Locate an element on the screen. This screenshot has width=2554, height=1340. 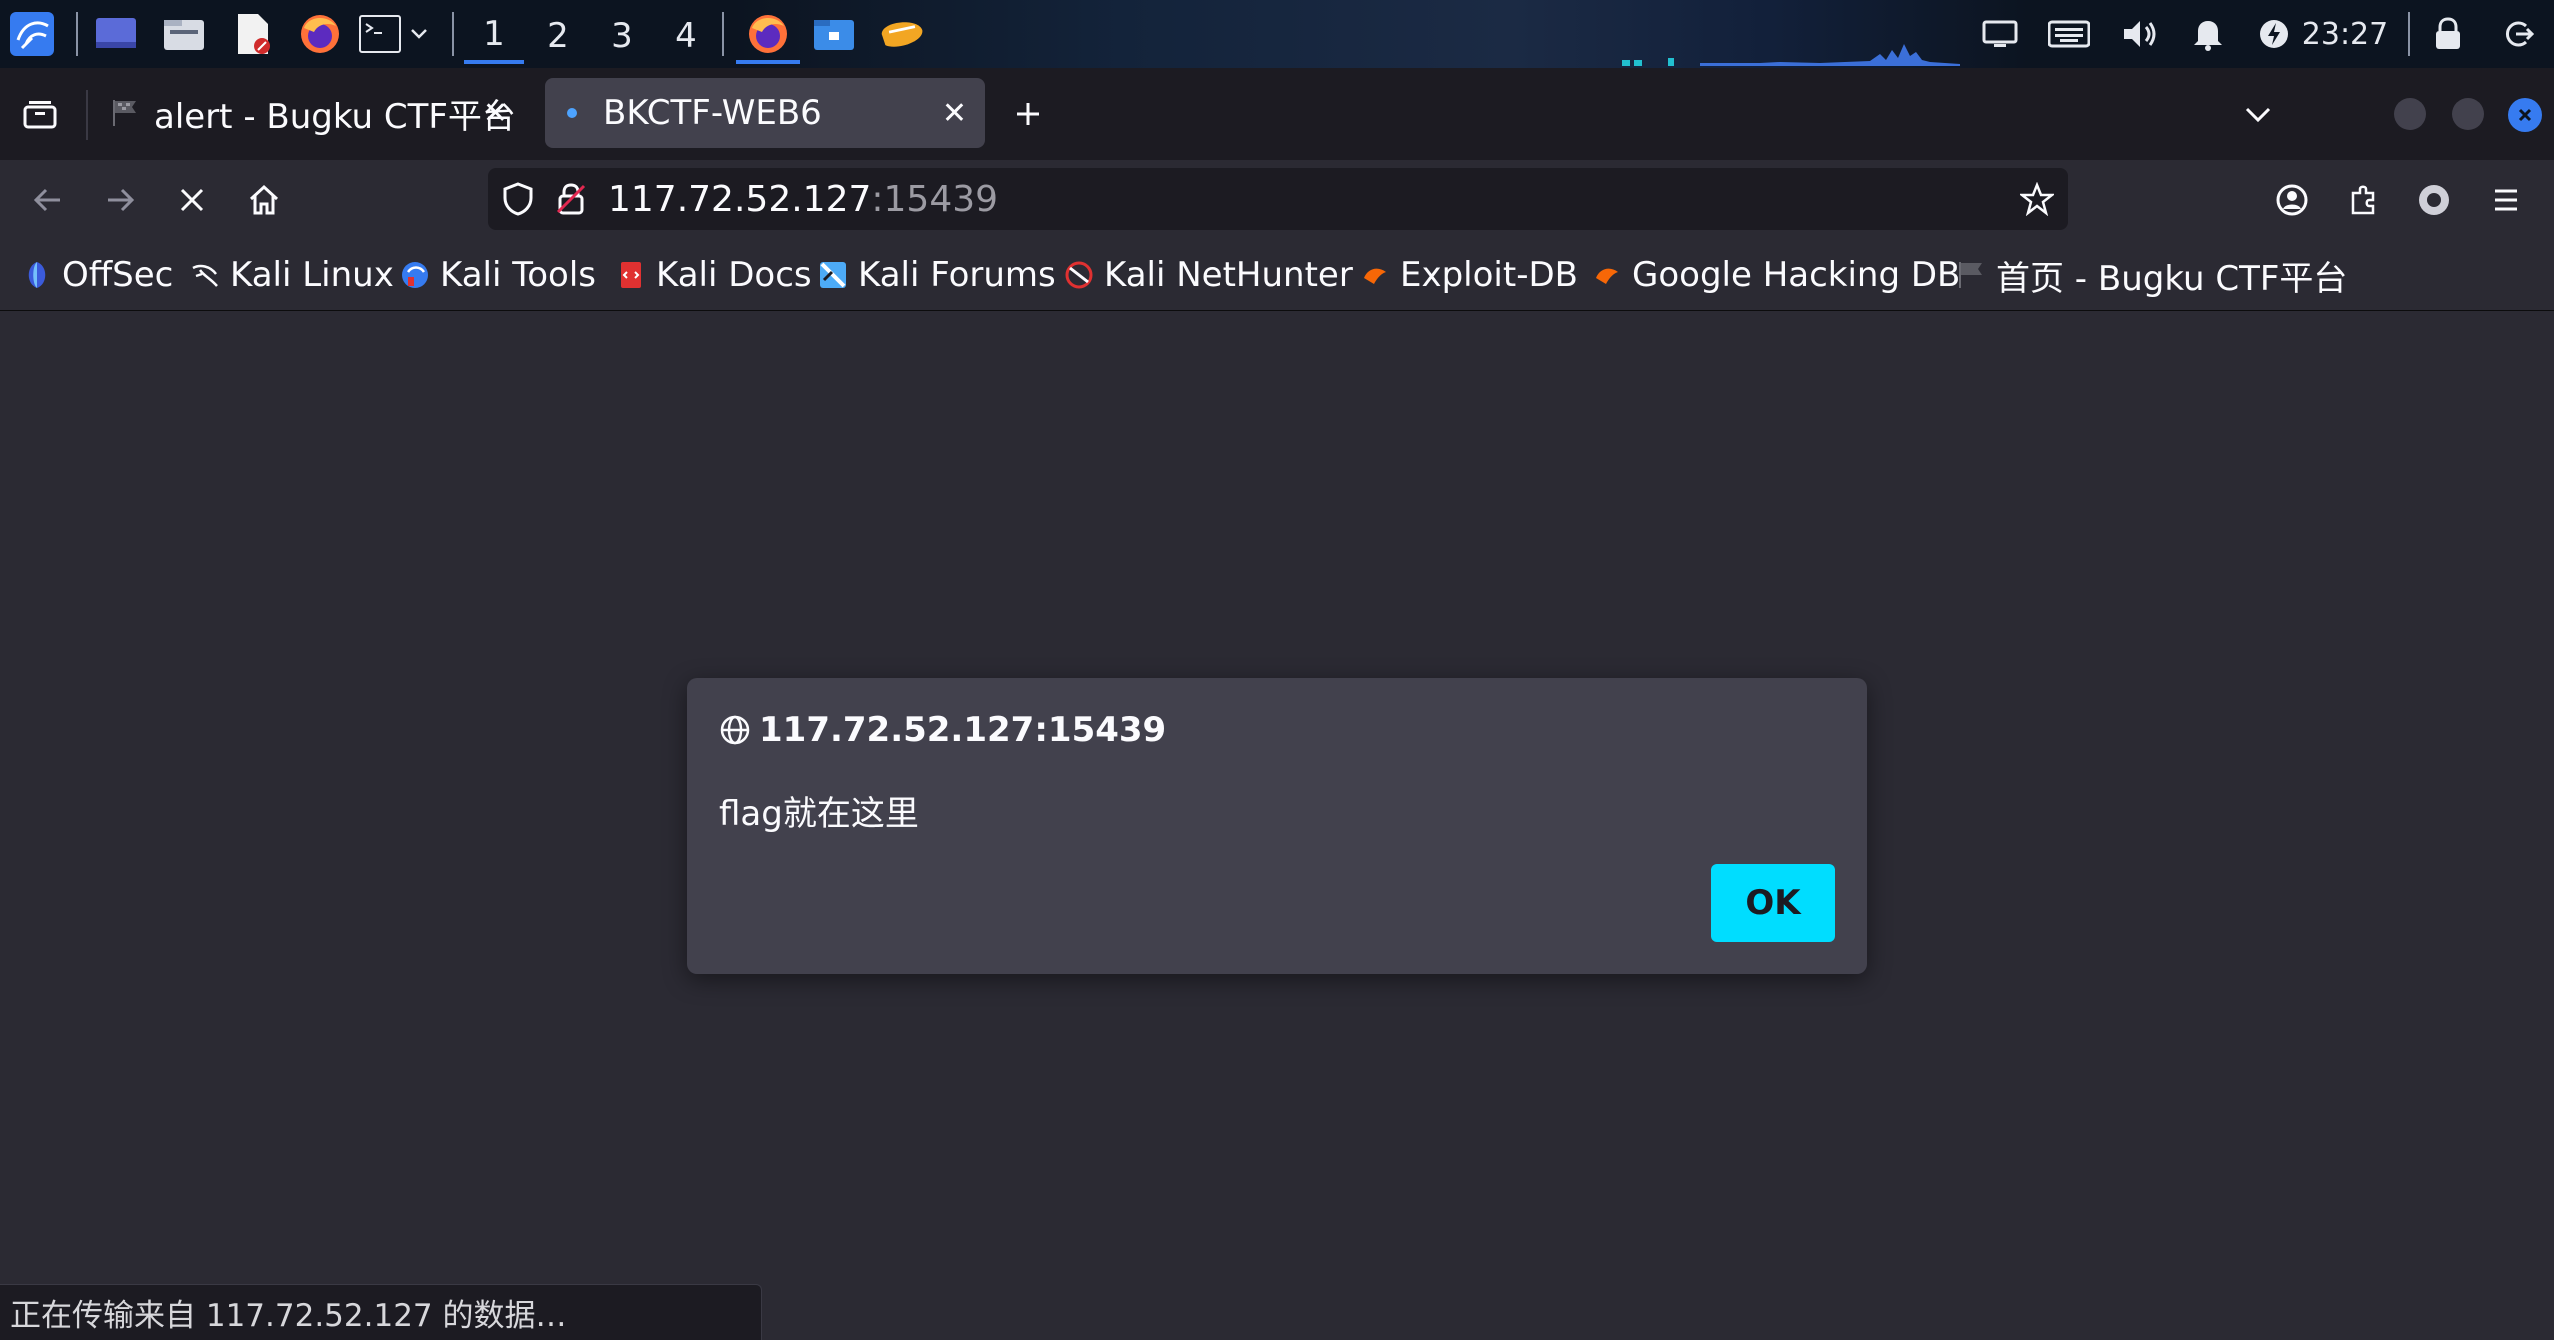
account-button is located at coordinates (2292, 200).